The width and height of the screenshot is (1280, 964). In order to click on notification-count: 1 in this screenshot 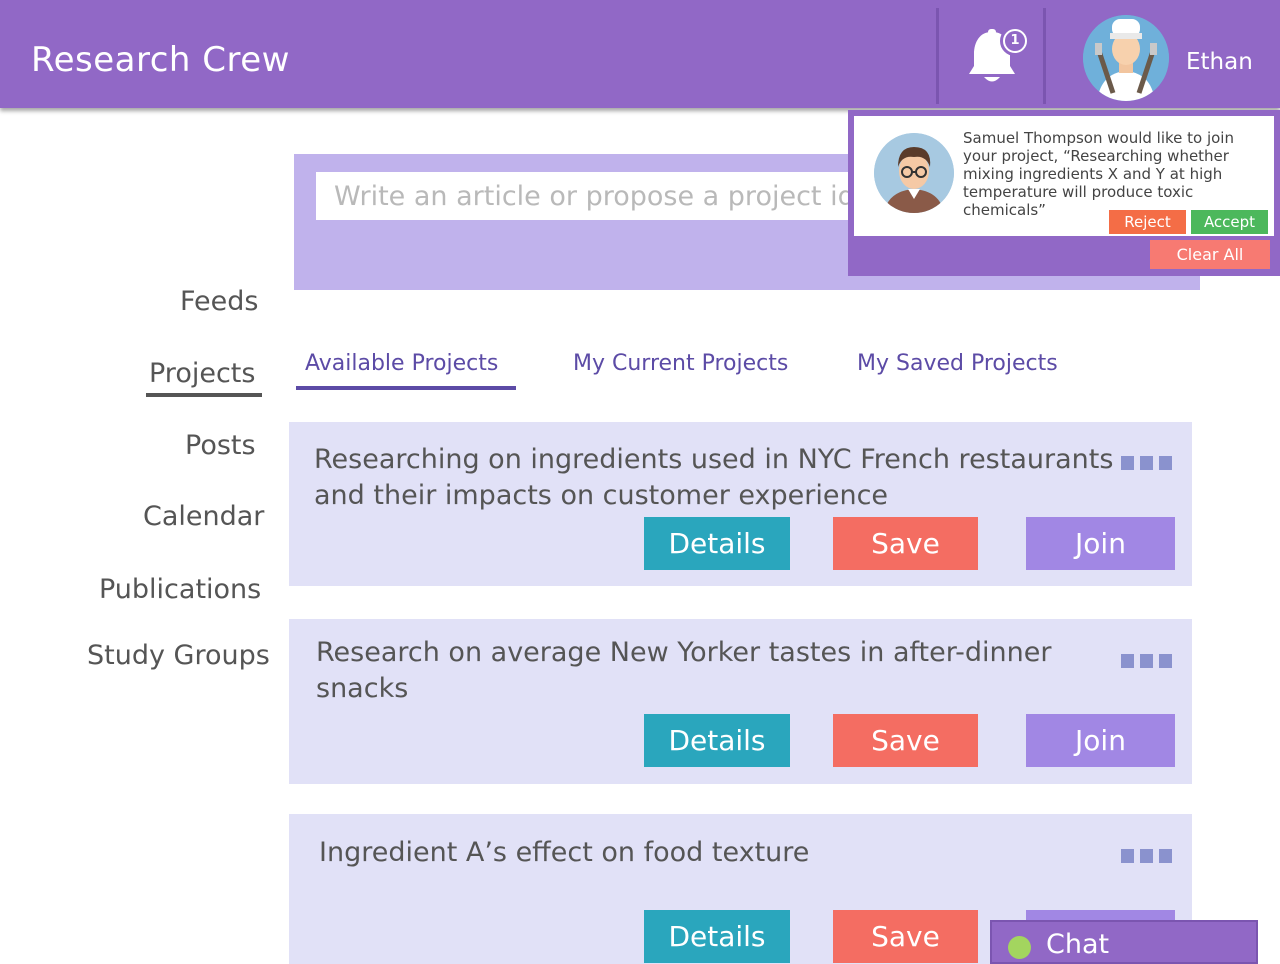, I will do `click(1015, 41)`.